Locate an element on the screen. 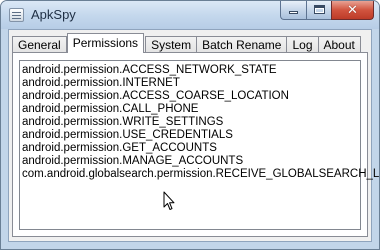 The width and height of the screenshot is (380, 250). permission-item: android.permission.GET_ACCOUNTS is located at coordinates (191, 148).